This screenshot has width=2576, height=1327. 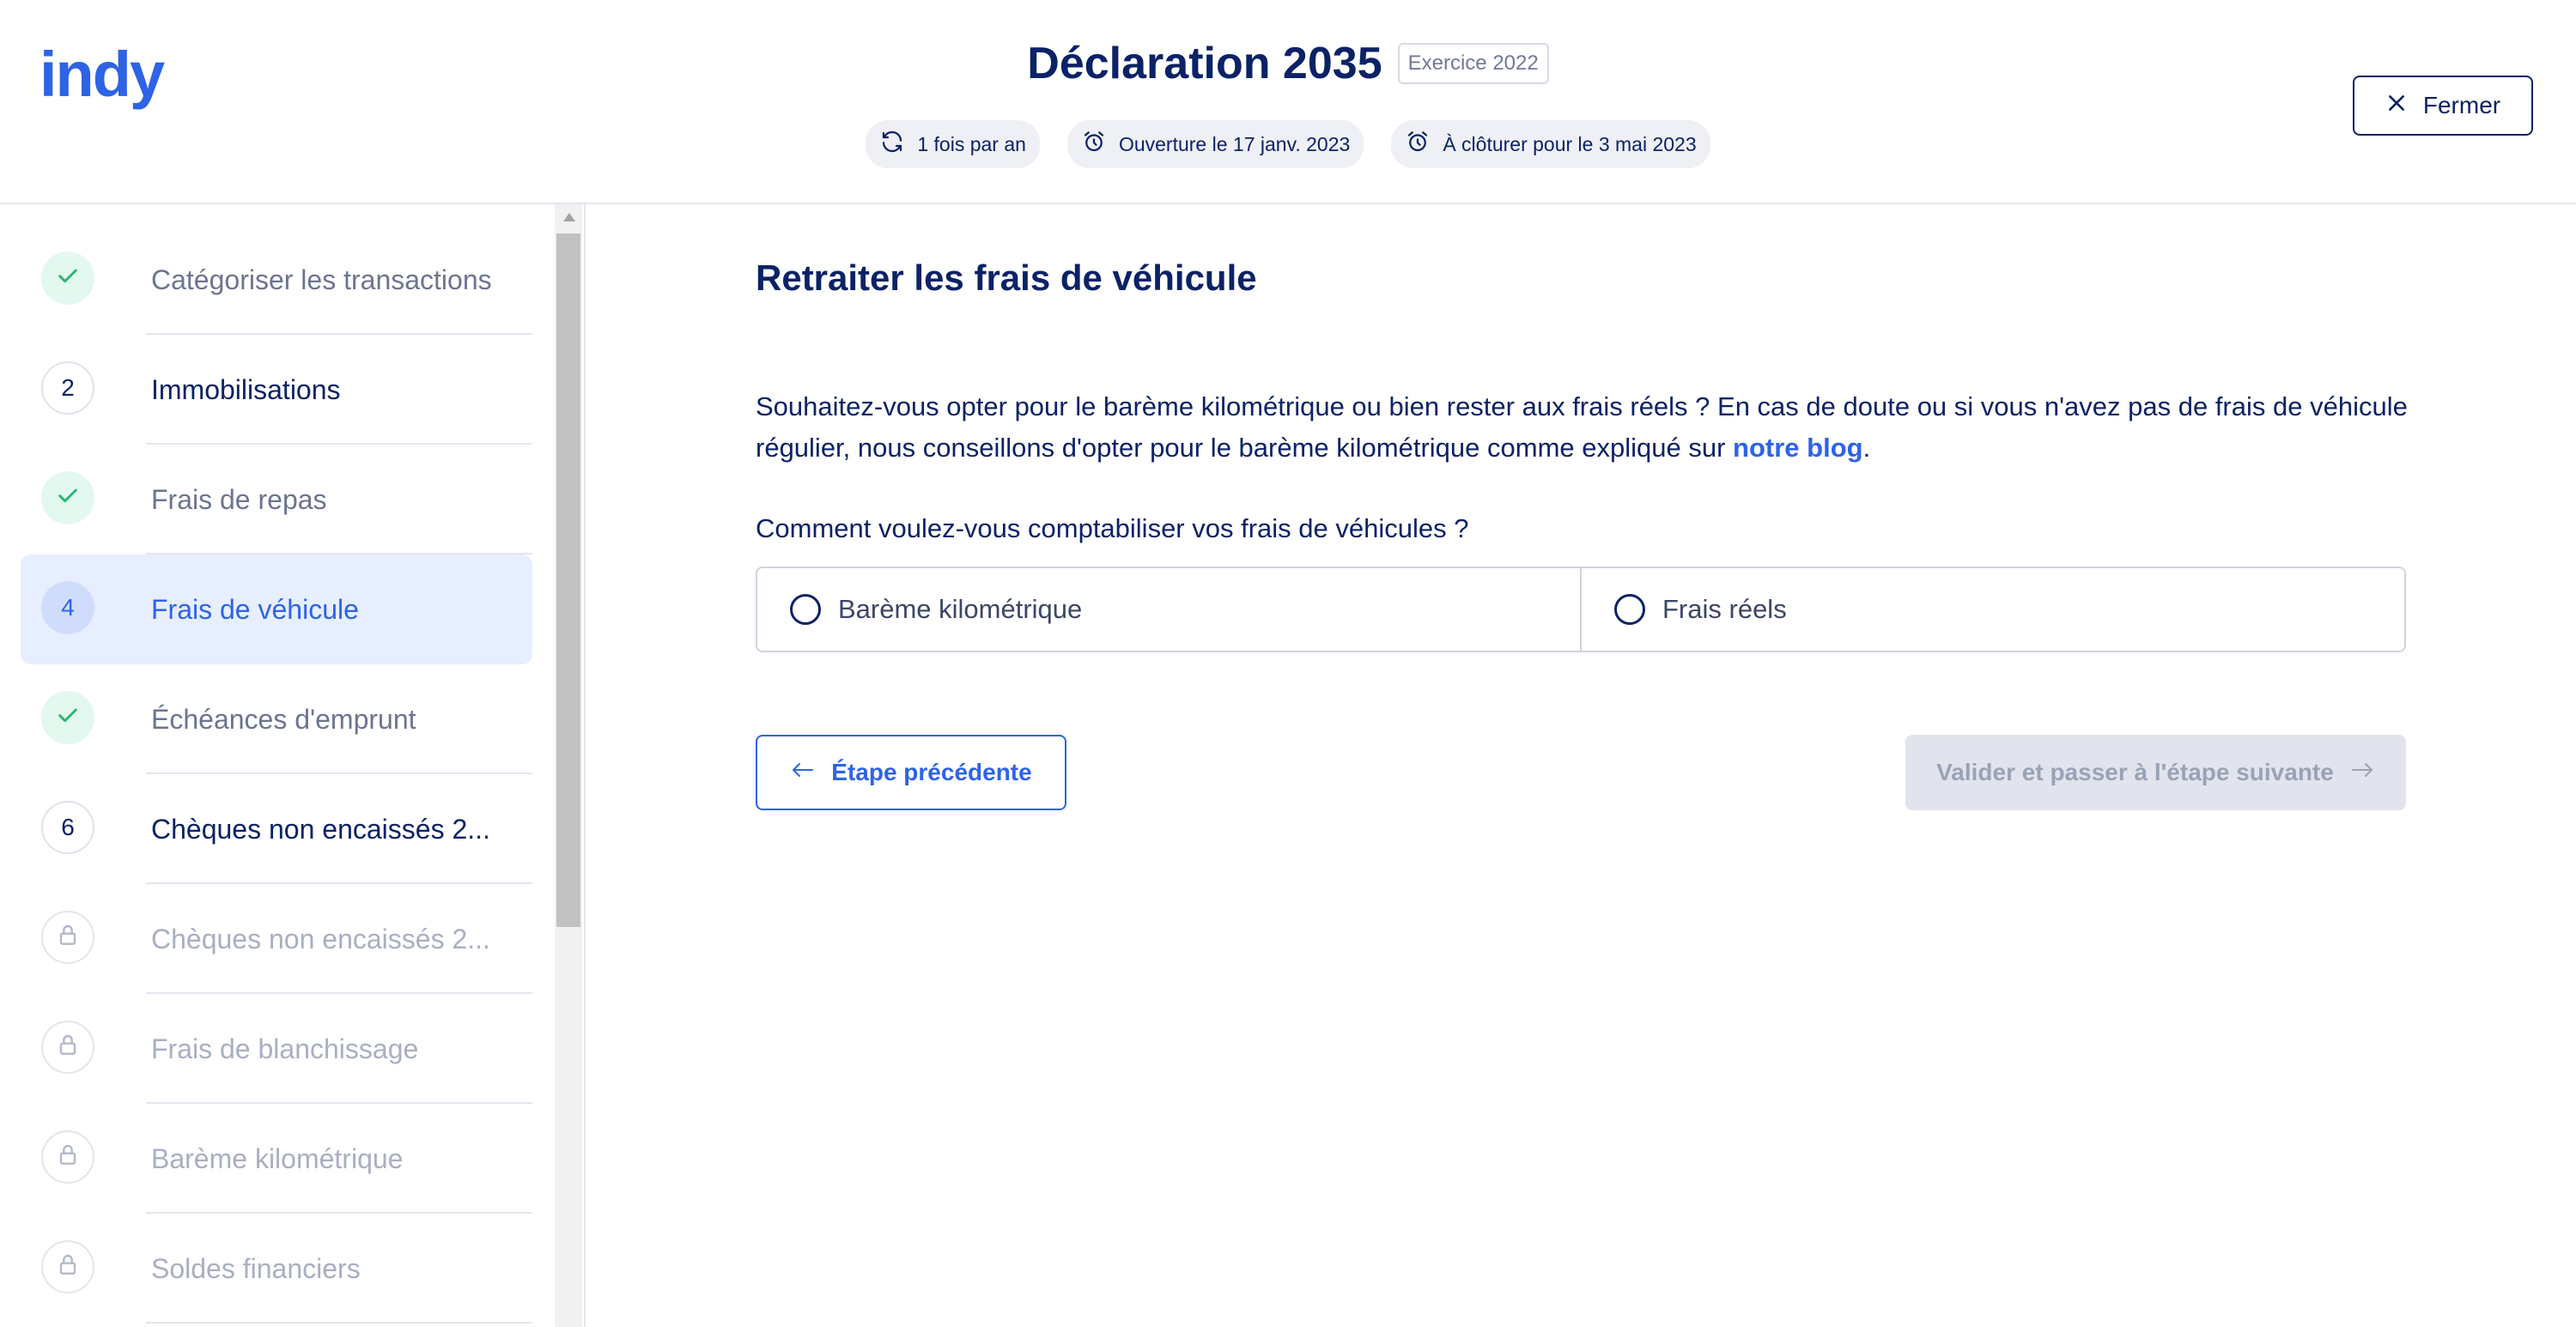 What do you see at coordinates (569, 217) in the screenshot?
I see `scroll-up-arrow-icon` at bounding box center [569, 217].